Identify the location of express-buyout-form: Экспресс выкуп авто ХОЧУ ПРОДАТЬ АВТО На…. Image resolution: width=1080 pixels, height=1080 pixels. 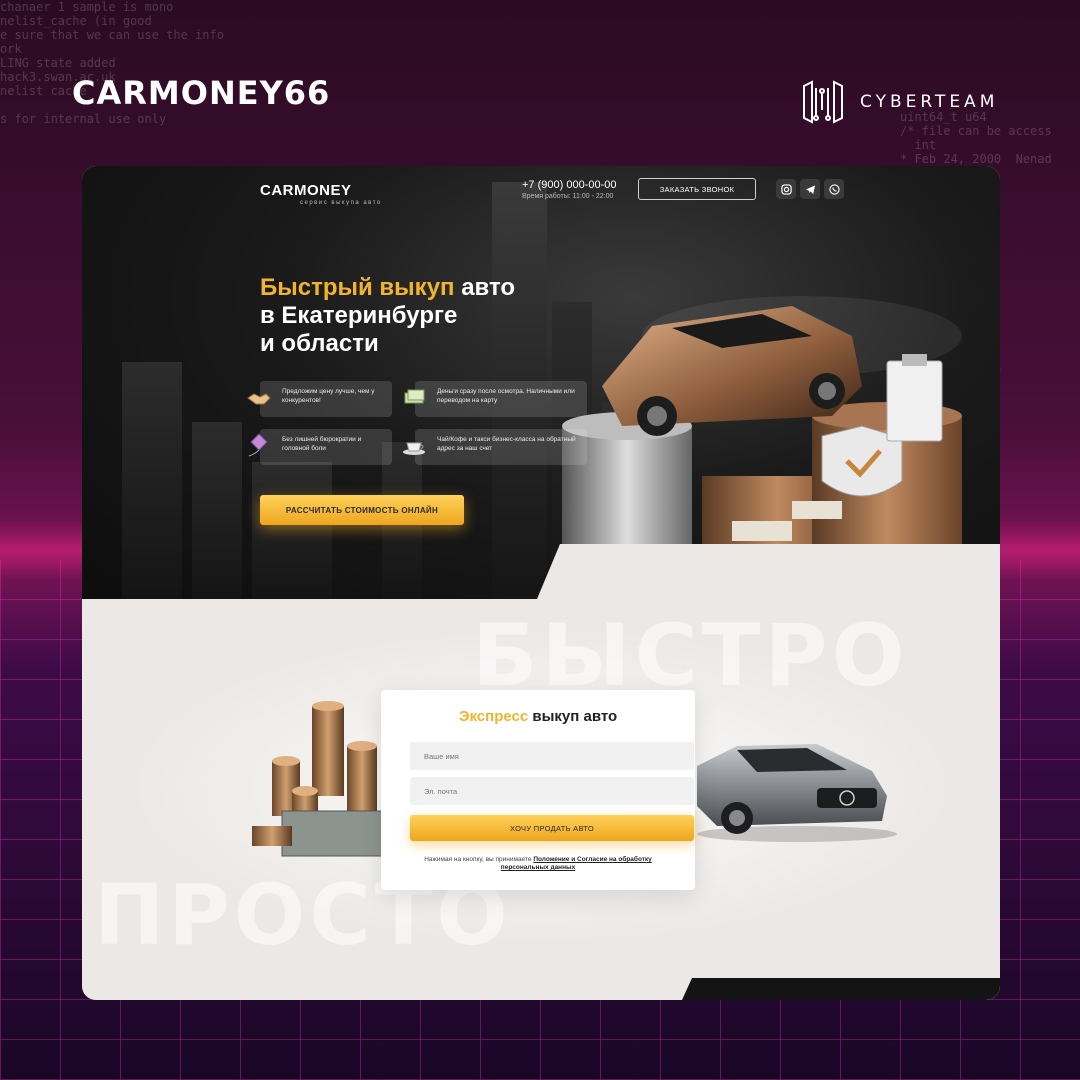
(538, 790).